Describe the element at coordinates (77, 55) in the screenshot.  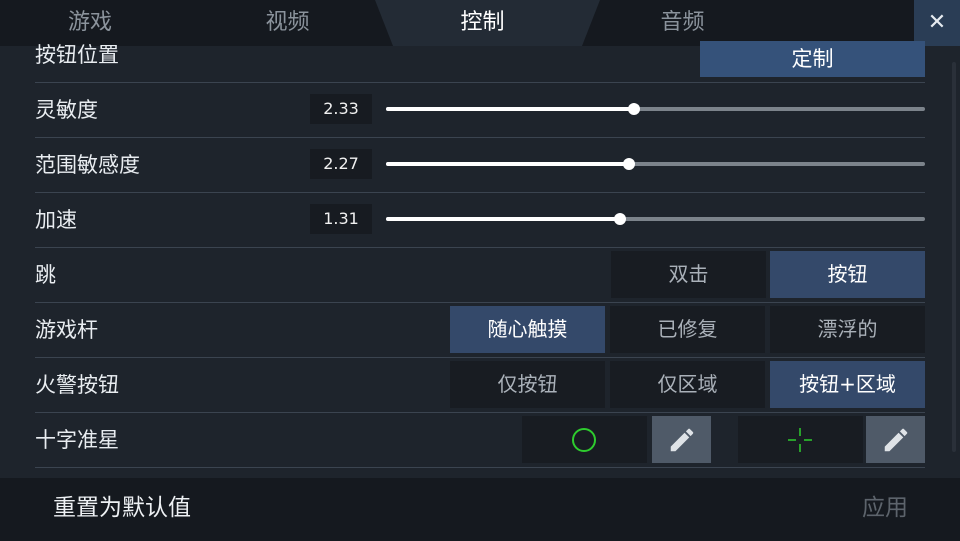
I see `button-position-label: 按钮位置` at that location.